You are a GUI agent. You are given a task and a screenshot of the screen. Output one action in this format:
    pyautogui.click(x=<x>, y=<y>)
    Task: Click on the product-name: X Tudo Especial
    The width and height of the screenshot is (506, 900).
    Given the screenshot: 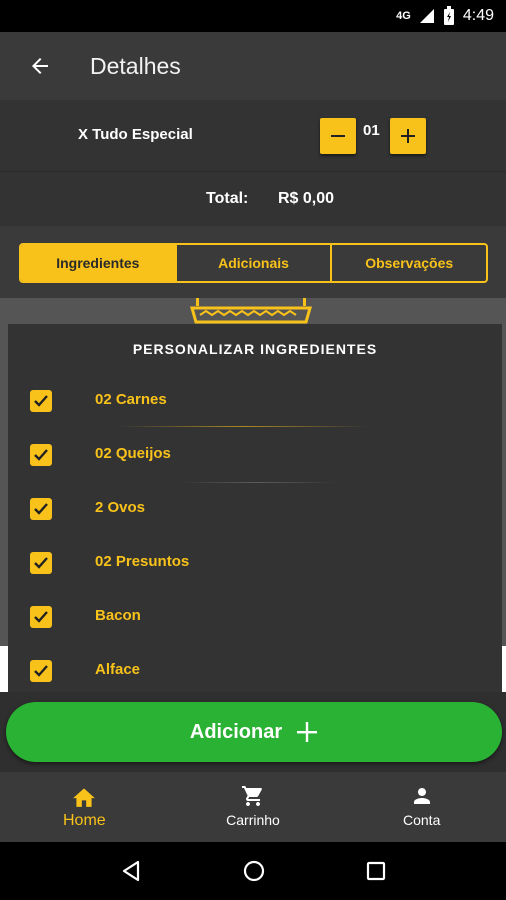 What is the action you would take?
    pyautogui.click(x=135, y=134)
    